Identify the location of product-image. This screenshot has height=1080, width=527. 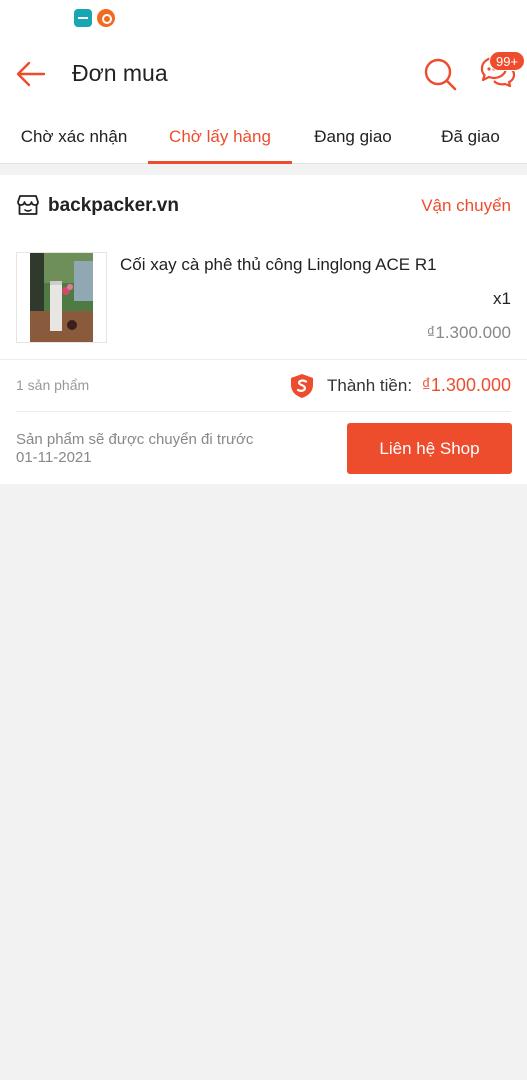
(61, 297).